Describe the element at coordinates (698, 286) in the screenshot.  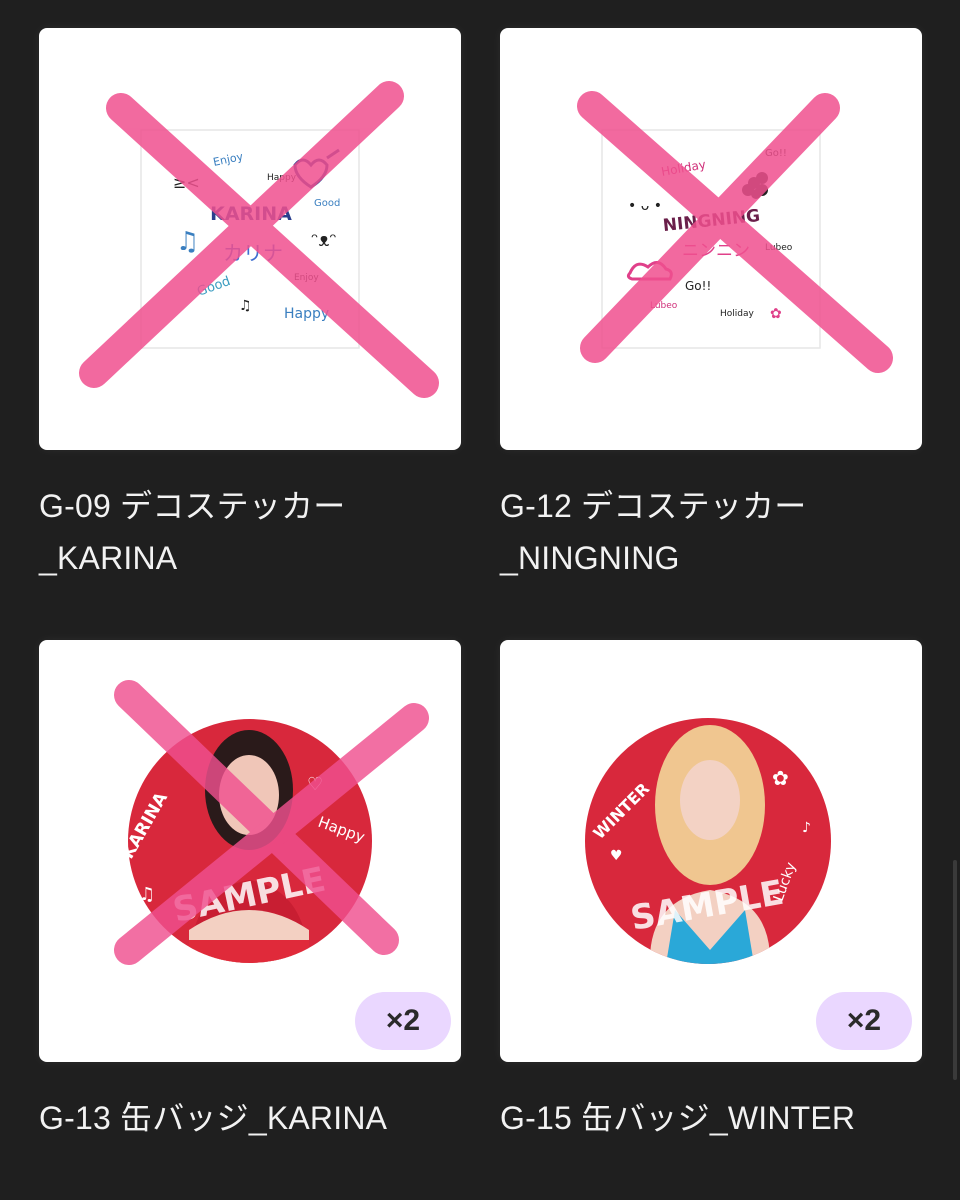
I see `sticker-word: Go!!` at that location.